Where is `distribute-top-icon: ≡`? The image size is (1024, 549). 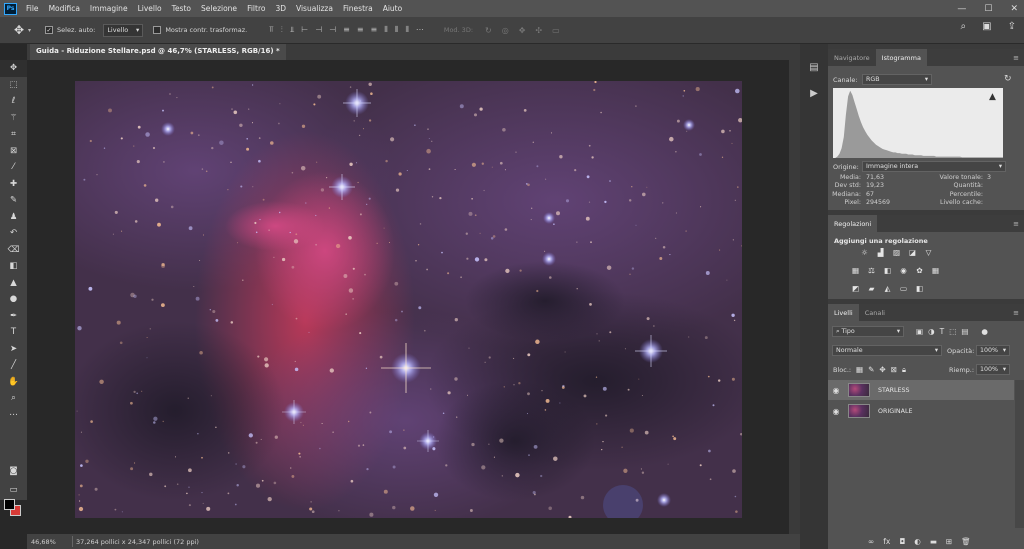
distribute-top-icon: ≡ is located at coordinates (346, 30).